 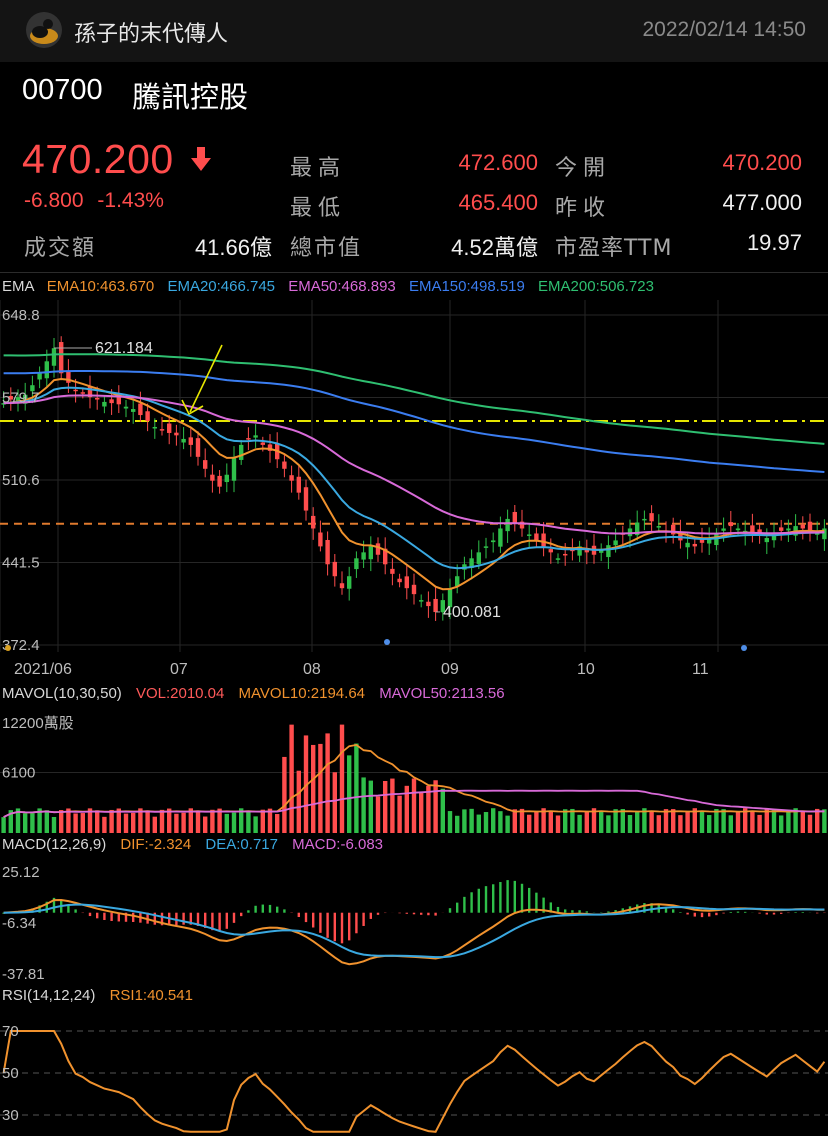 What do you see at coordinates (21, 480) in the screenshot?
I see `price-axis-label: 510.6` at bounding box center [21, 480].